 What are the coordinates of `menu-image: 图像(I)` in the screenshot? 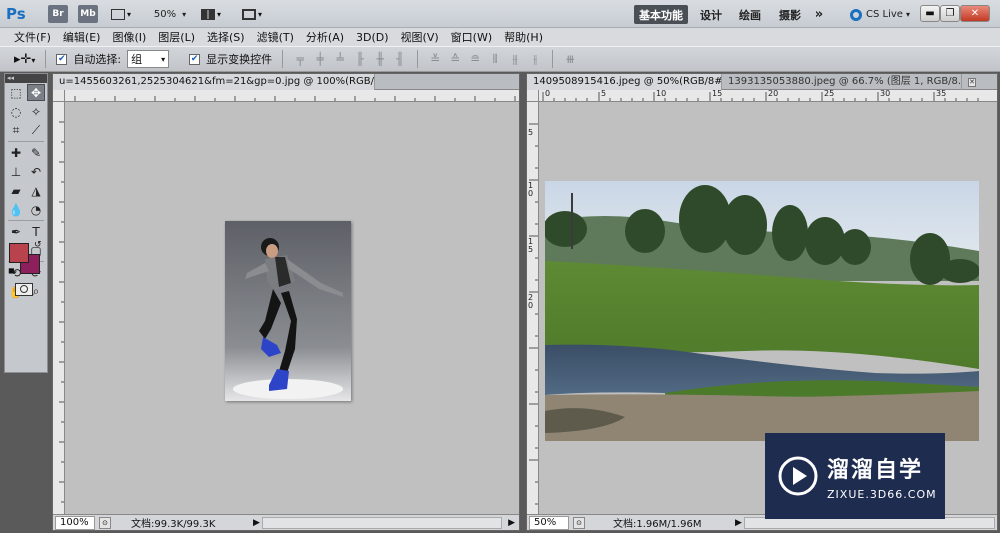 It's located at (129, 37).